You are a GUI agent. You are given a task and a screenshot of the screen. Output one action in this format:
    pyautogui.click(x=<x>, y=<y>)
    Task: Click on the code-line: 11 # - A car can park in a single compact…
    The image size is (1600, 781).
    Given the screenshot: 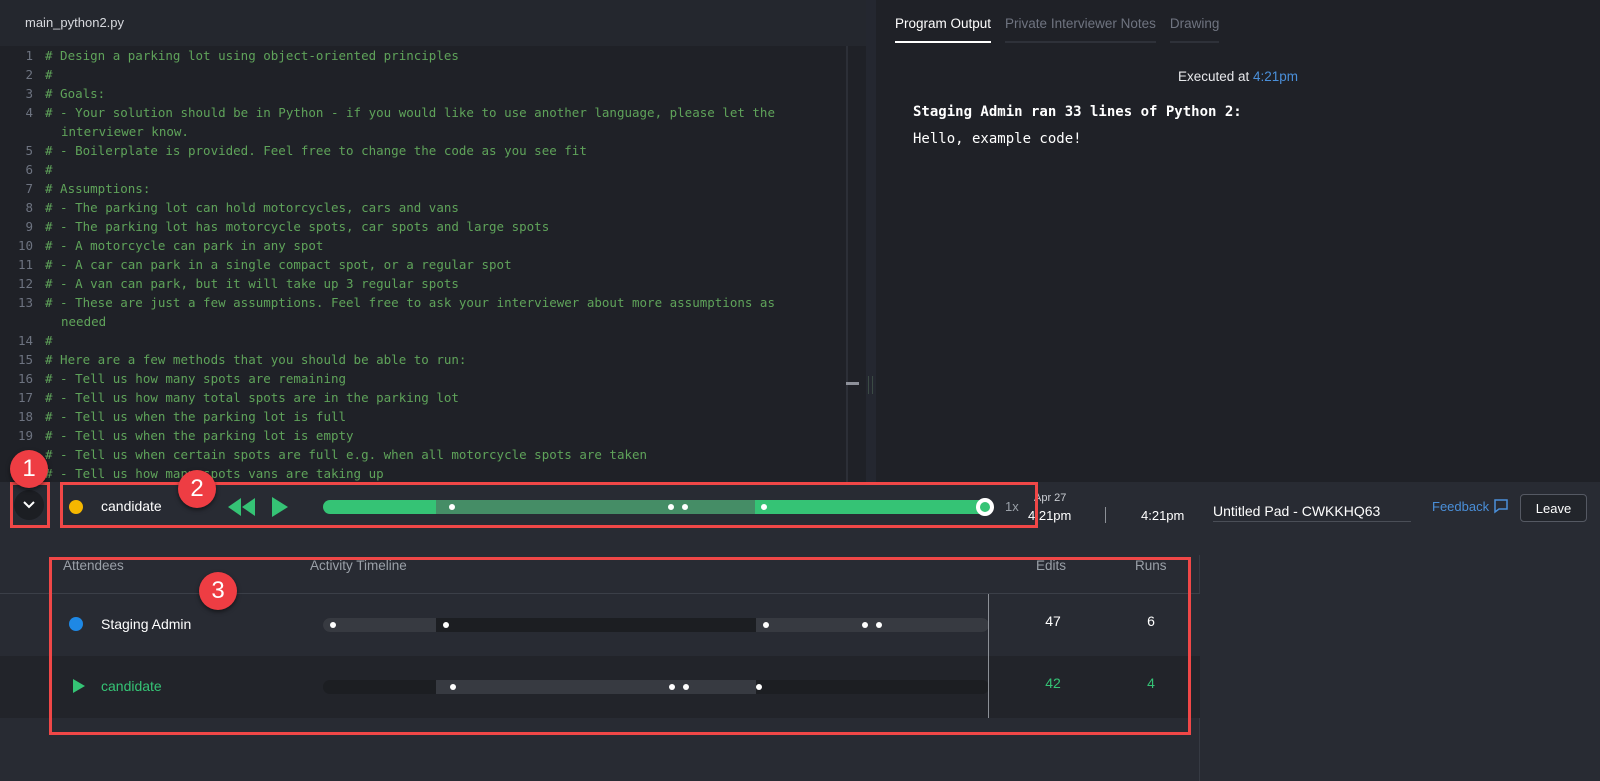 What is the action you would take?
    pyautogui.click(x=423, y=264)
    